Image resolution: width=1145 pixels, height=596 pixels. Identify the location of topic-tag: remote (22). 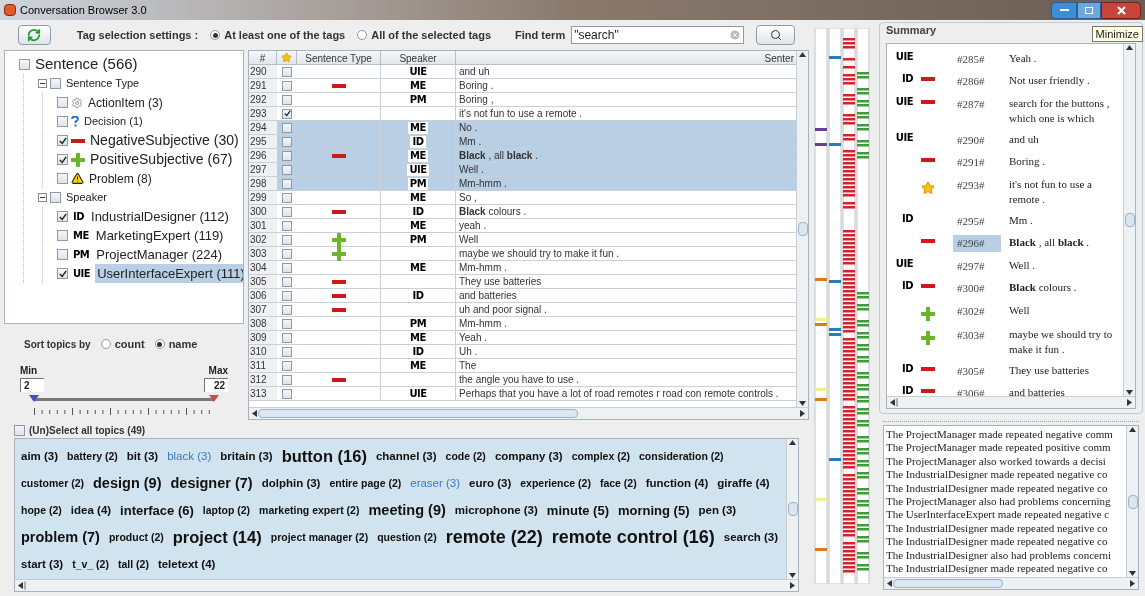
(494, 537).